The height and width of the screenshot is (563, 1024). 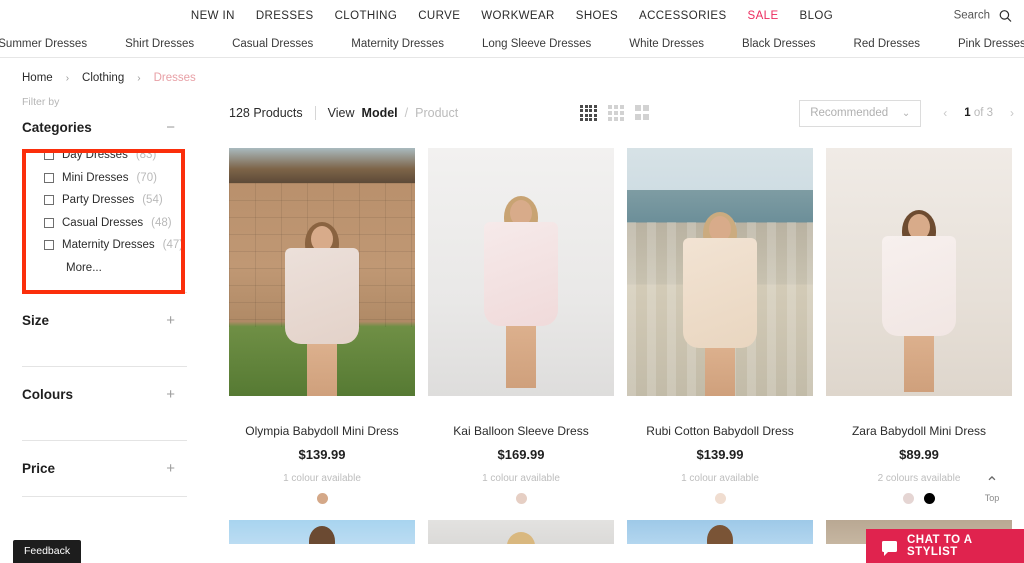 What do you see at coordinates (115, 245) in the screenshot?
I see `category-filter-maternity-dresses: Maternity Dresses (47)` at bounding box center [115, 245].